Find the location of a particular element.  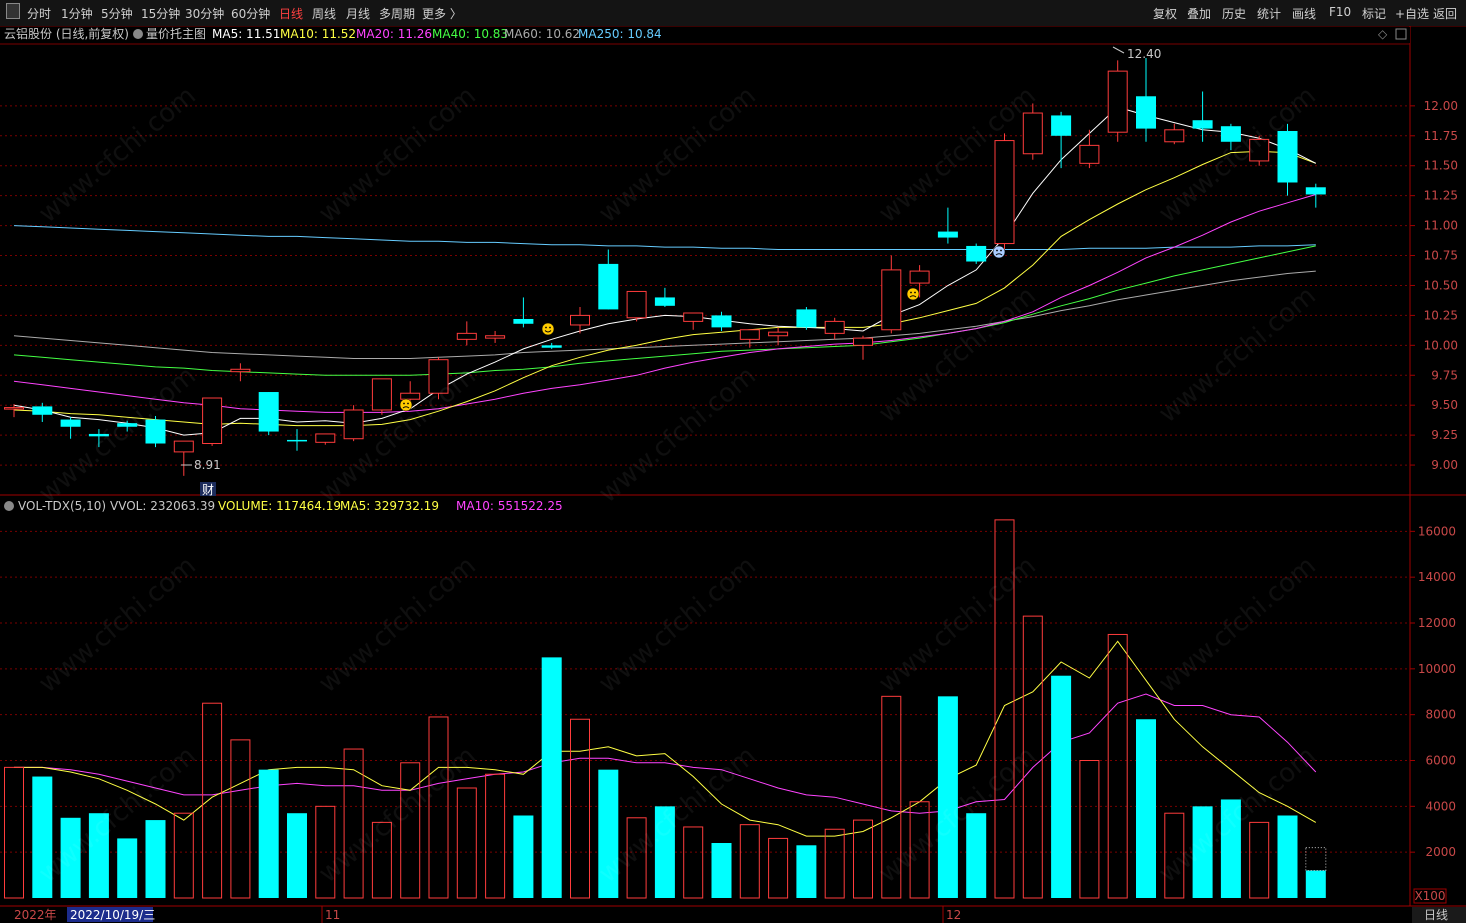

price-tick-label-7: 10.75 is located at coordinates (1441, 256).